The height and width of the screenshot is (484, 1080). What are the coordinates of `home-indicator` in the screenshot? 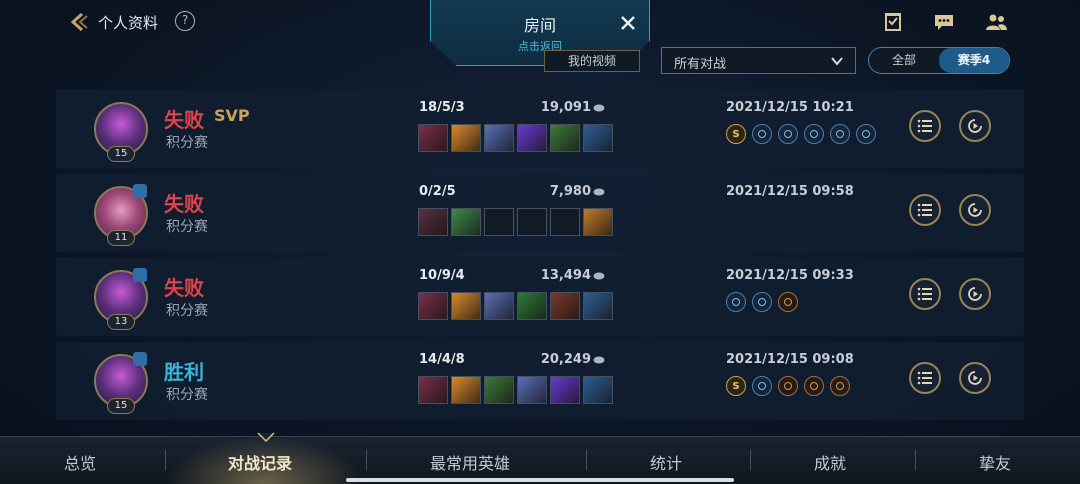 It's located at (540, 480).